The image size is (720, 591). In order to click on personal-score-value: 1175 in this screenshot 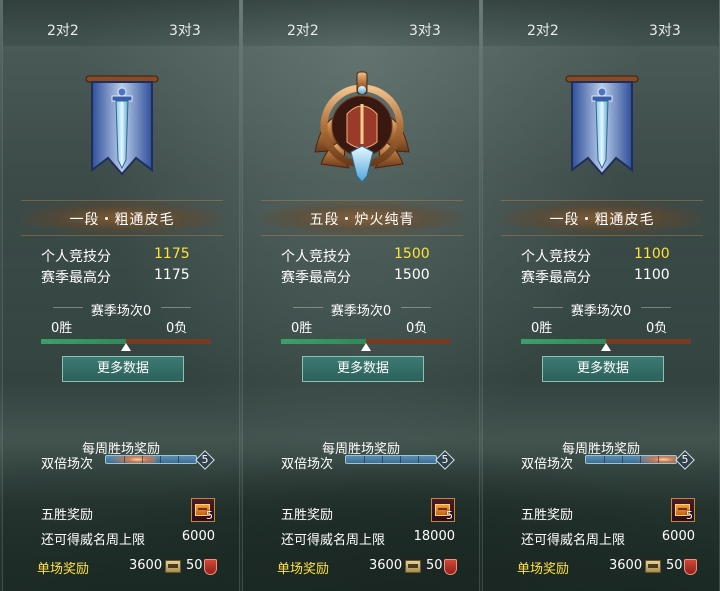, I will do `click(172, 254)`.